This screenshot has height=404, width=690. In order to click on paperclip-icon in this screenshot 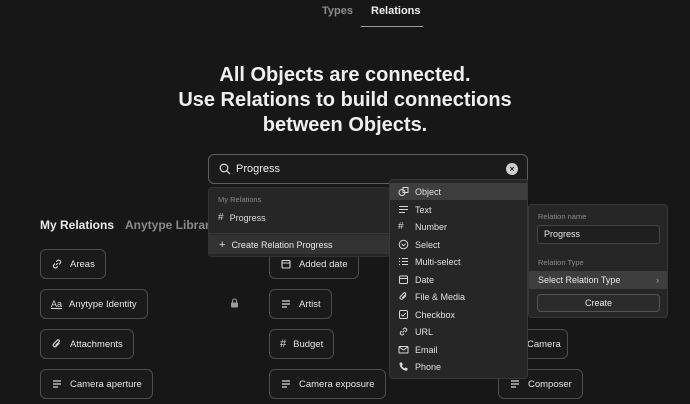, I will do `click(56, 343)`.